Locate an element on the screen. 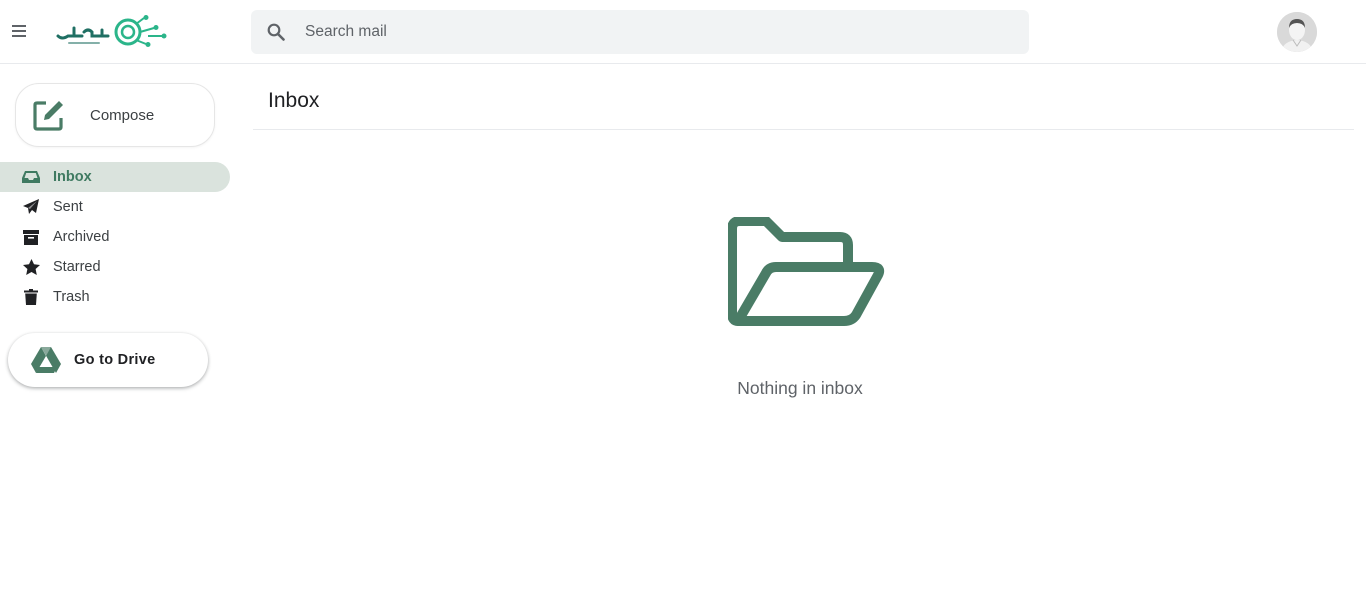 This screenshot has height=599, width=1366. compose-button: Compose is located at coordinates (115, 115).